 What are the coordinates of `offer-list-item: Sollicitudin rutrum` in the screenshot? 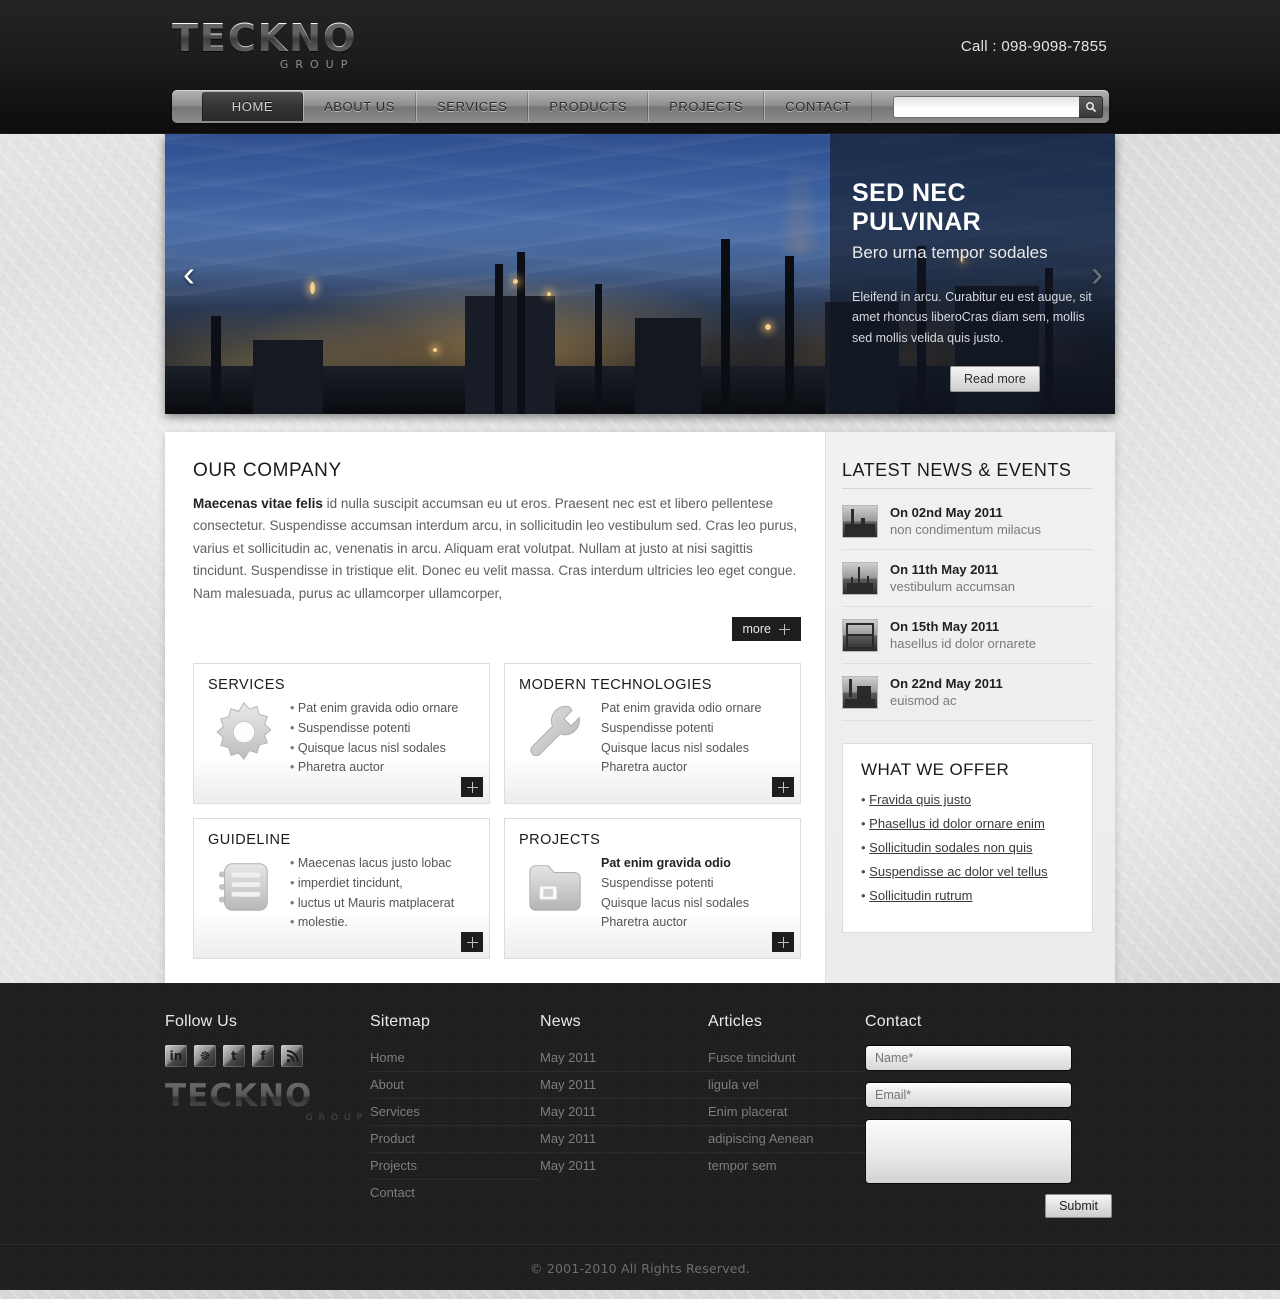 It's located at (967, 895).